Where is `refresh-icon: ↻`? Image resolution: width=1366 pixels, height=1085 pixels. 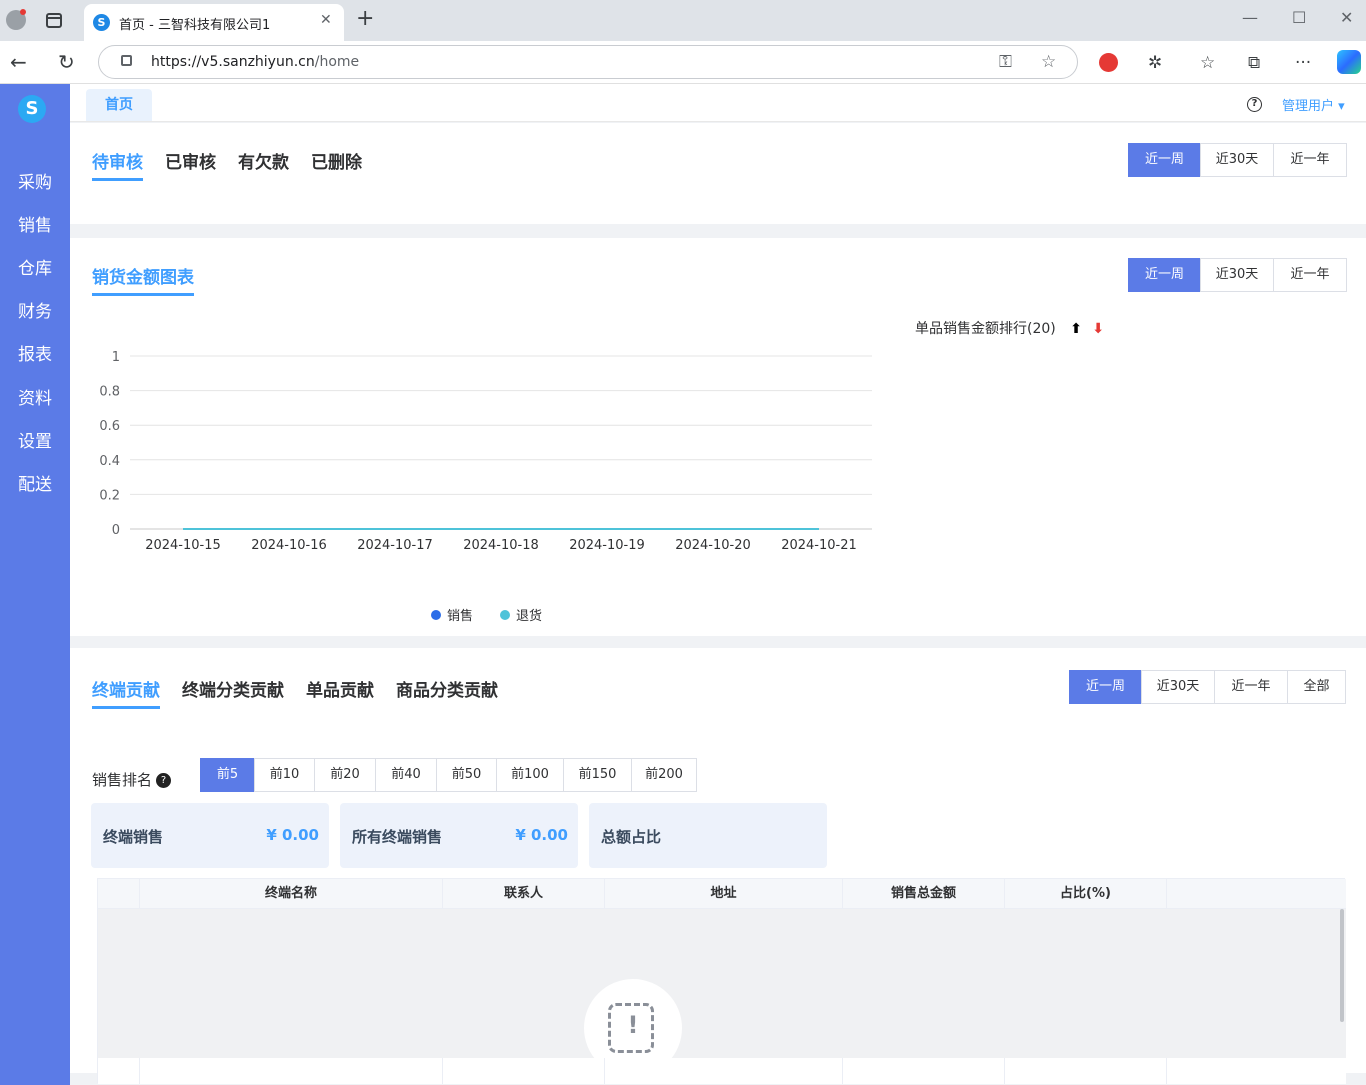 refresh-icon: ↻ is located at coordinates (66, 62).